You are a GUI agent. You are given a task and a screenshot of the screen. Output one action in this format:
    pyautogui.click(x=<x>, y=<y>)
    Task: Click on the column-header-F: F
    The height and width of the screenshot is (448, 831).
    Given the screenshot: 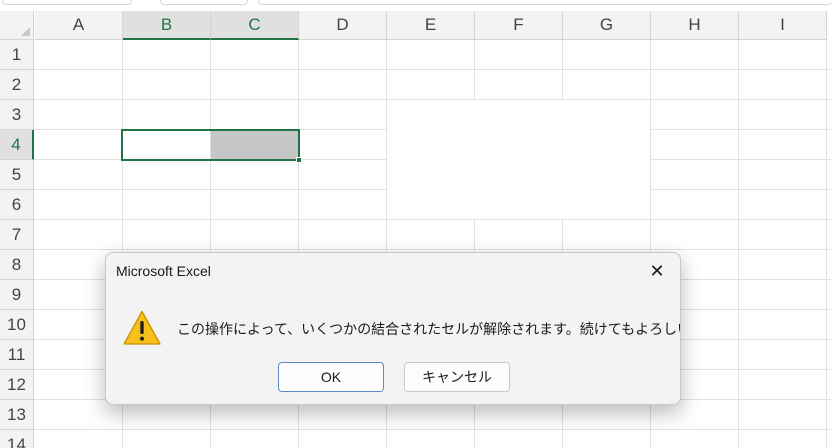 What is the action you would take?
    pyautogui.click(x=519, y=25)
    